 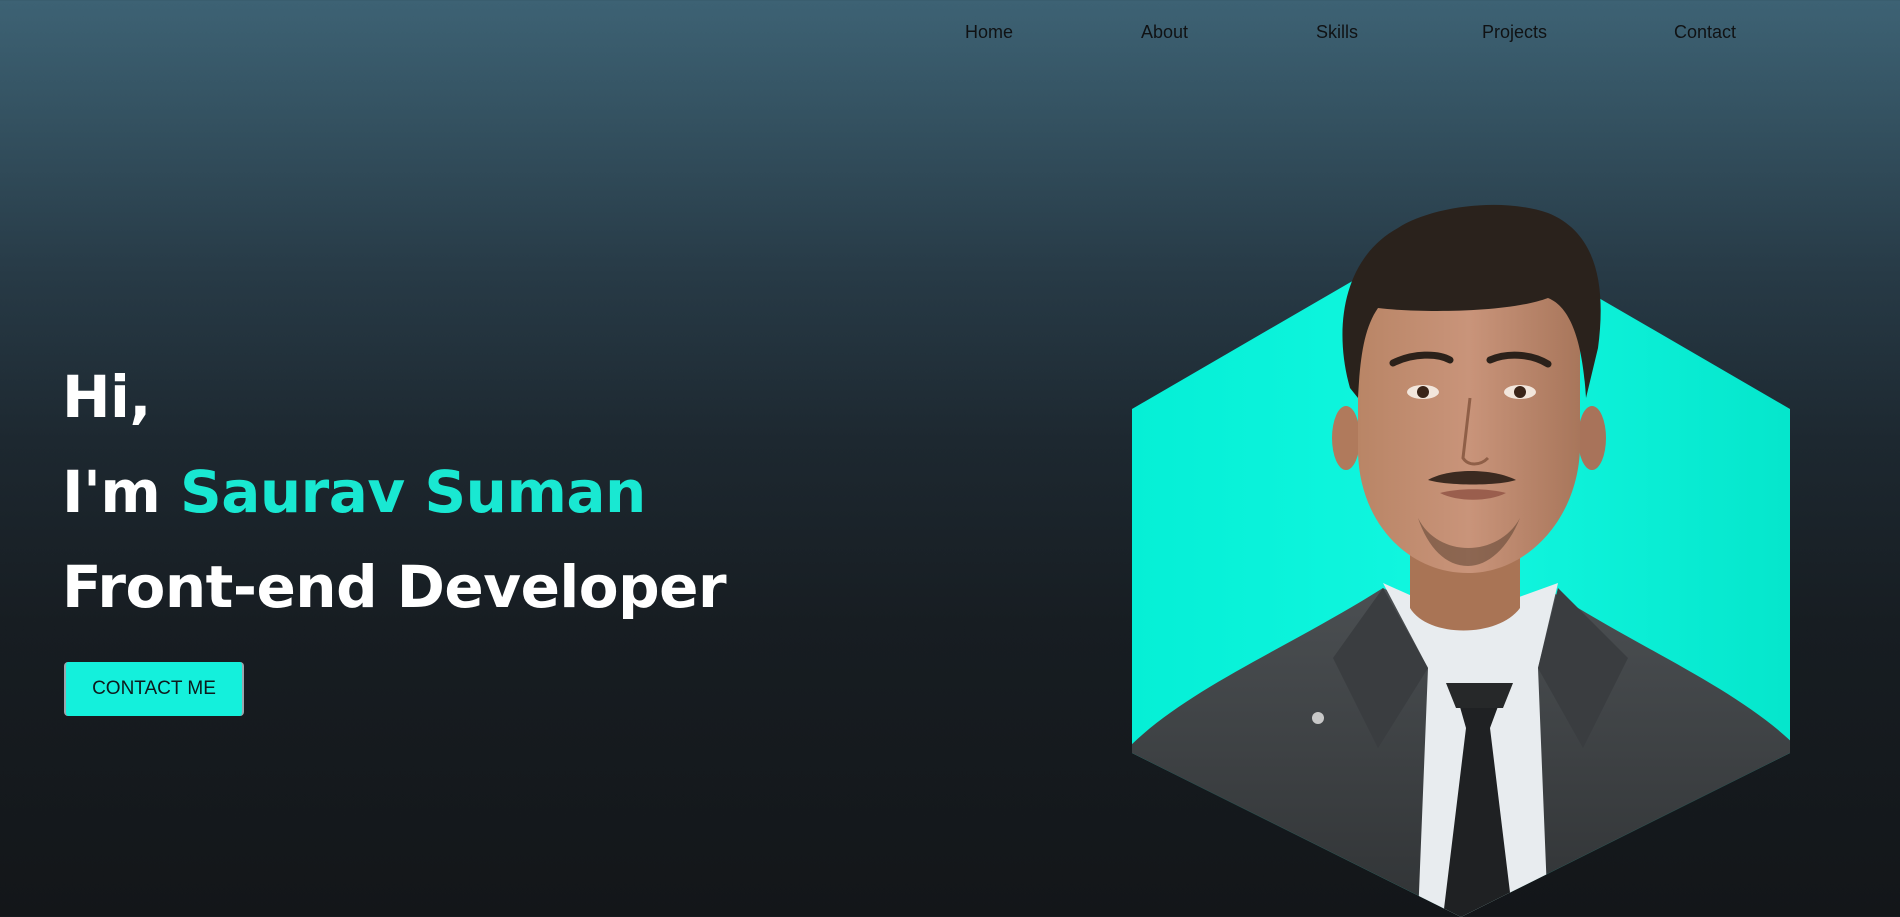 What do you see at coordinates (154, 689) in the screenshot?
I see `contact-me-button: CONTACT ME` at bounding box center [154, 689].